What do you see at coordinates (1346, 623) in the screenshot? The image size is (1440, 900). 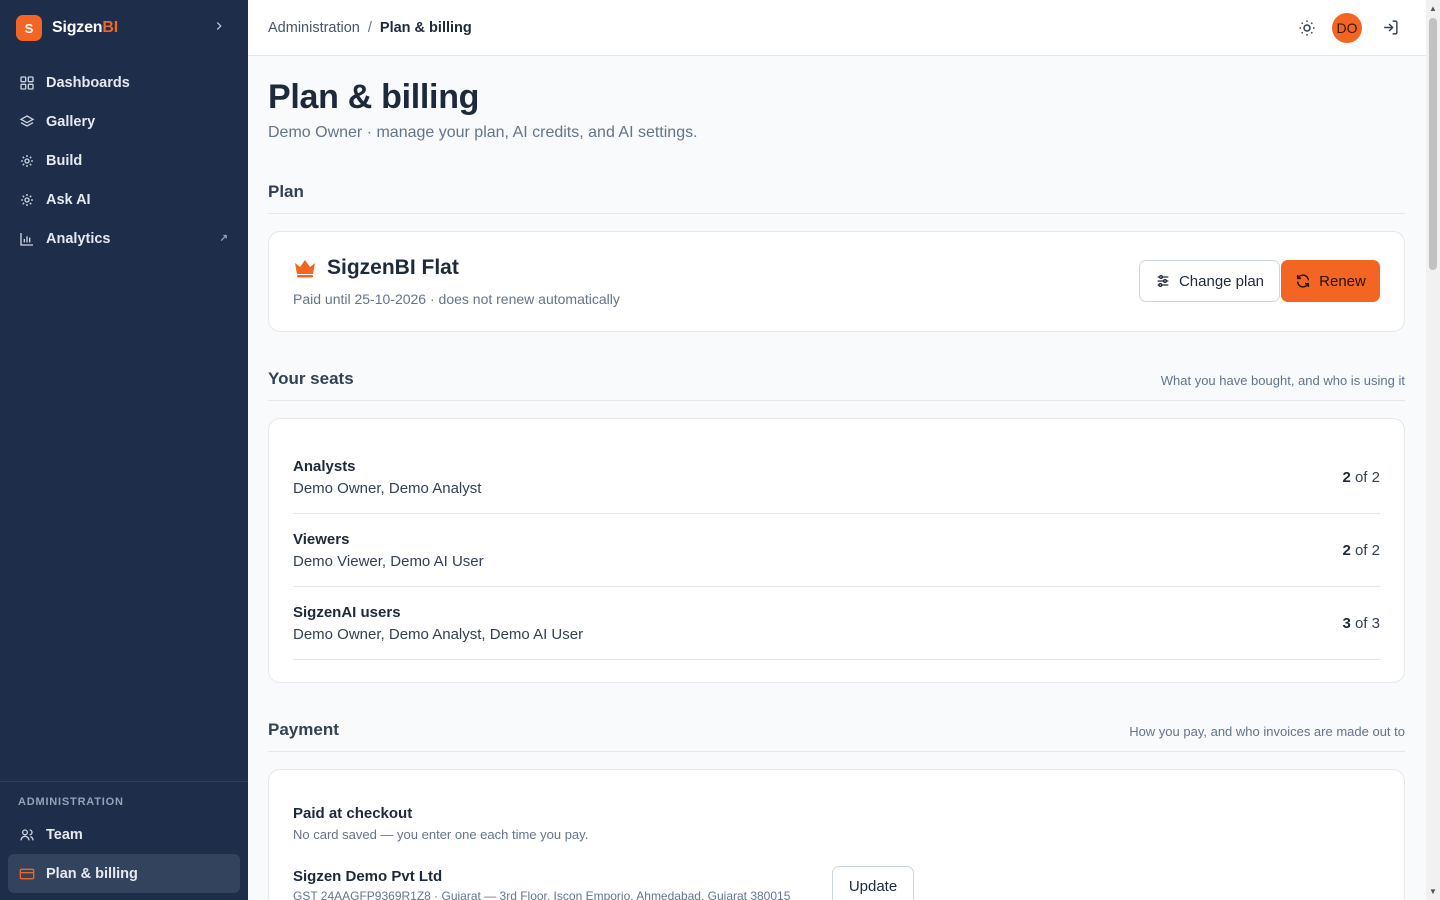 I see `seat-used: 3` at bounding box center [1346, 623].